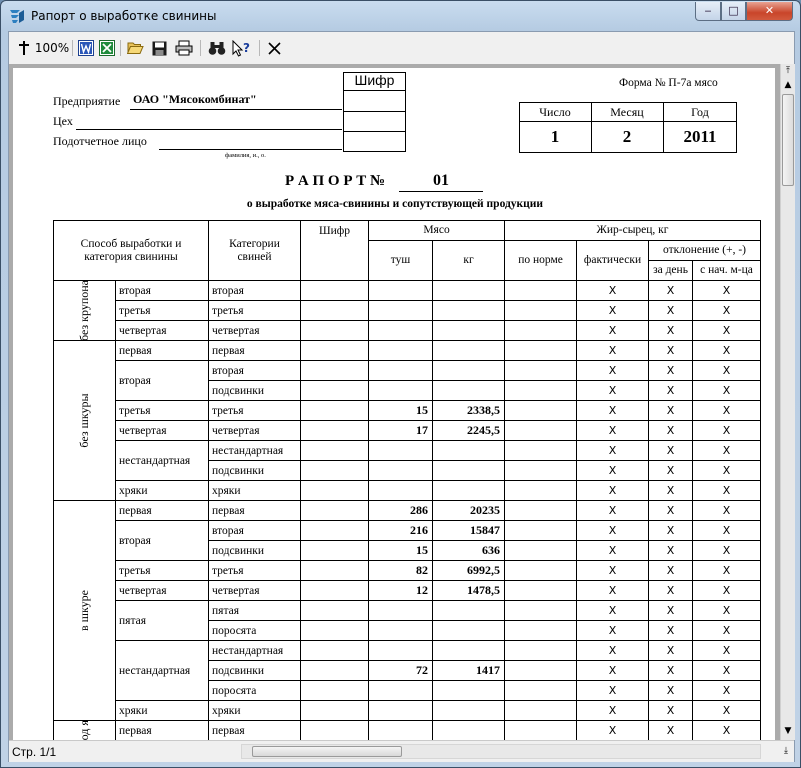 The width and height of the screenshot is (801, 768). I want to click on method-cell: вторая, so click(162, 380).